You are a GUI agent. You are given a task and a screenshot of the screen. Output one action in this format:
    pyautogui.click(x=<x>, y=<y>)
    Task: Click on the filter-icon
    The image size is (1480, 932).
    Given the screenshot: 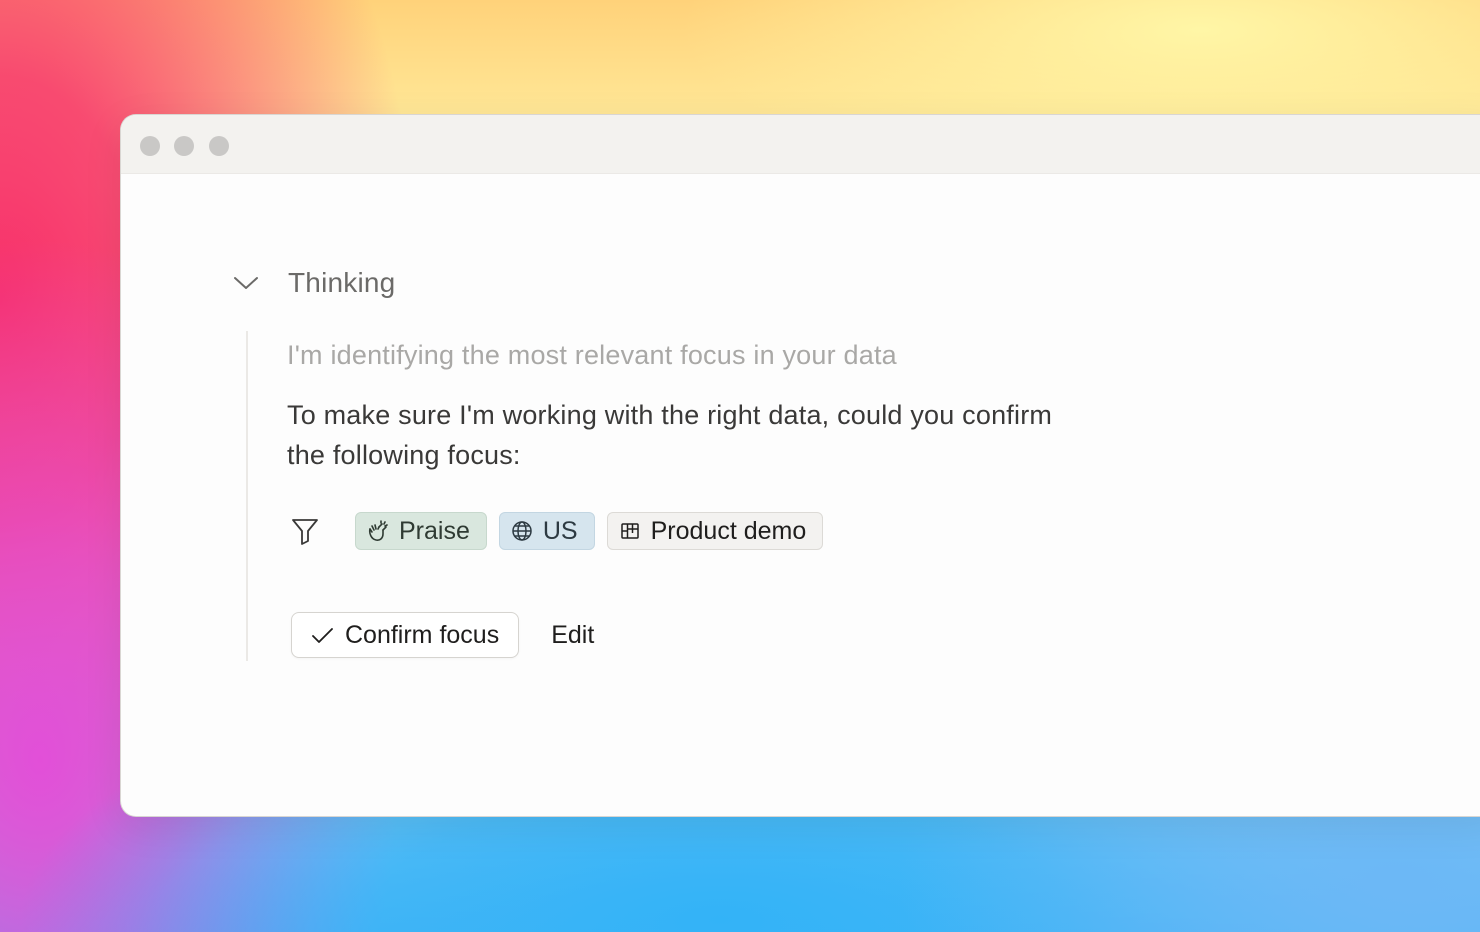 What is the action you would take?
    pyautogui.click(x=305, y=531)
    